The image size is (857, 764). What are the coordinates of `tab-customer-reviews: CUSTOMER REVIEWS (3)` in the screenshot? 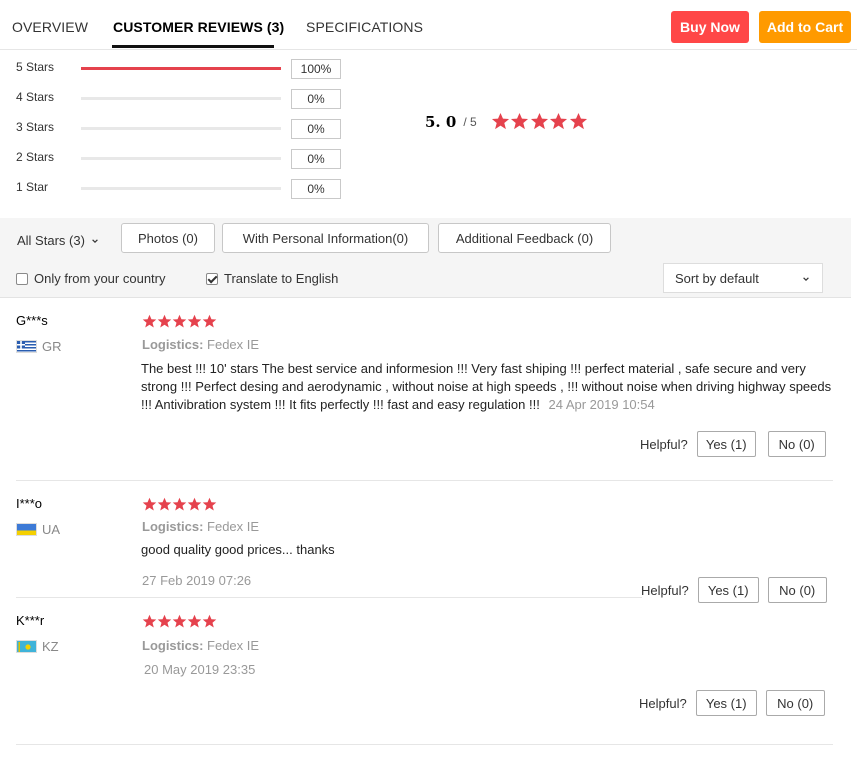 It's located at (198, 27).